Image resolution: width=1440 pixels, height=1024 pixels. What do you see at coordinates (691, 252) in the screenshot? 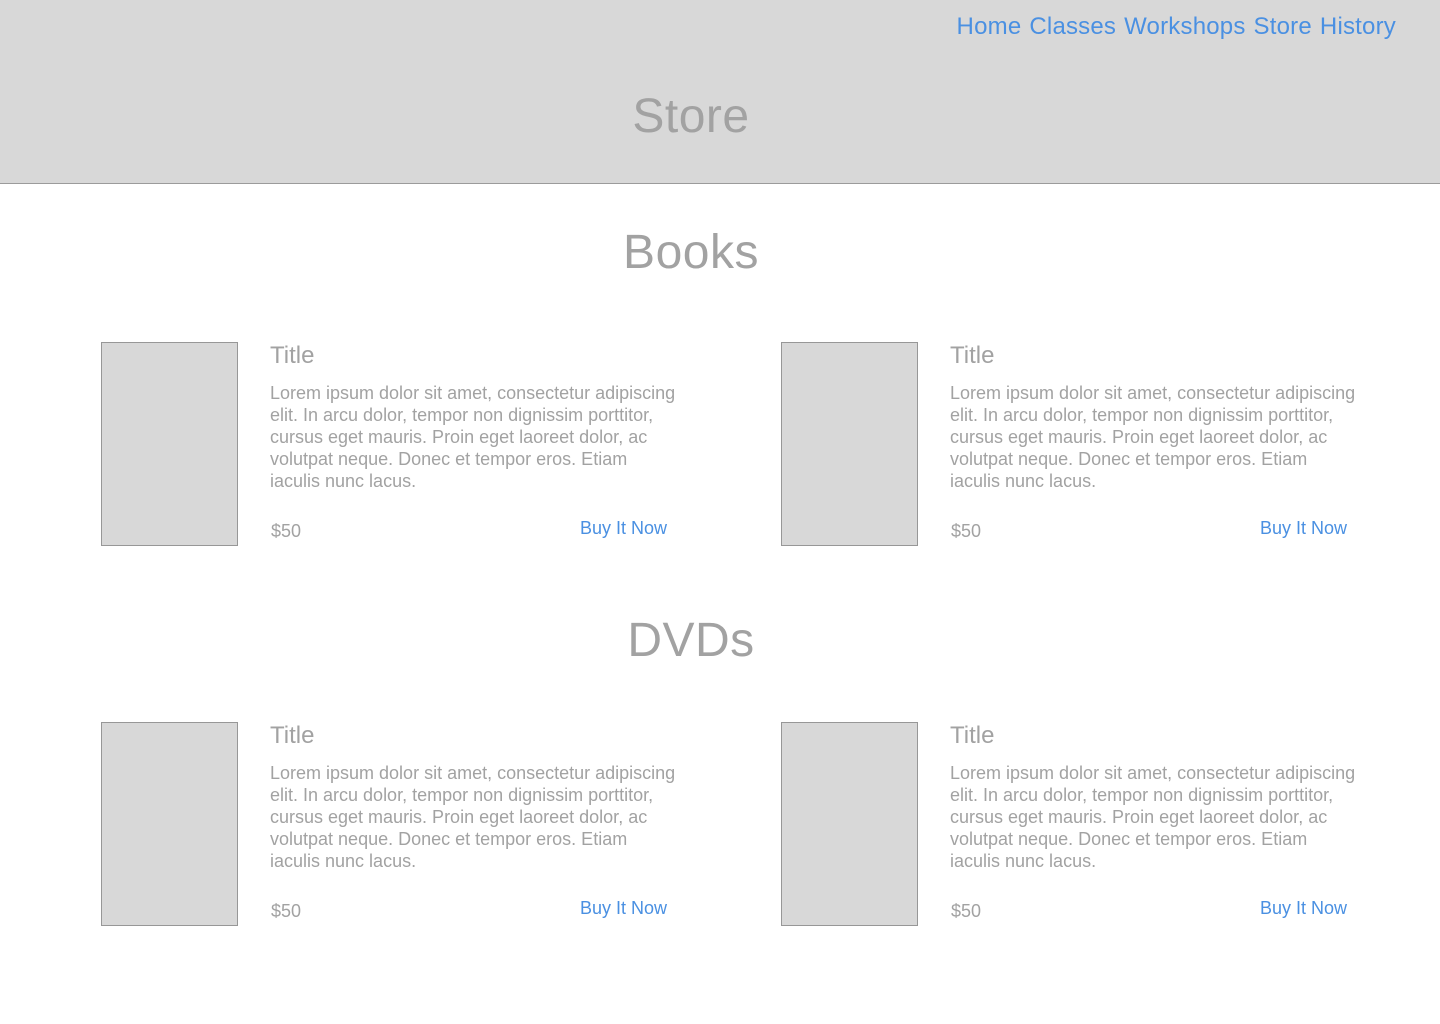
I see `section-title-books: Books` at bounding box center [691, 252].